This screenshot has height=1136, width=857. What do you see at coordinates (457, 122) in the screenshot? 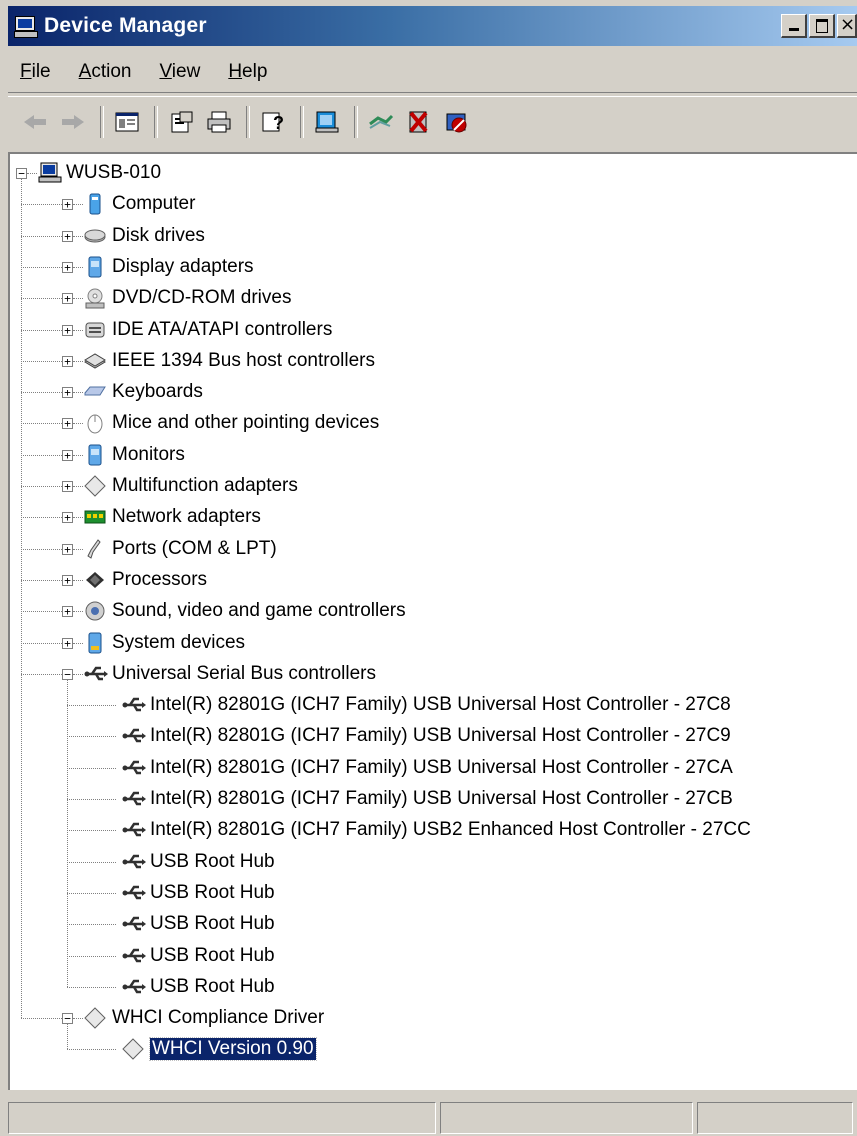
I see `disable-icon` at bounding box center [457, 122].